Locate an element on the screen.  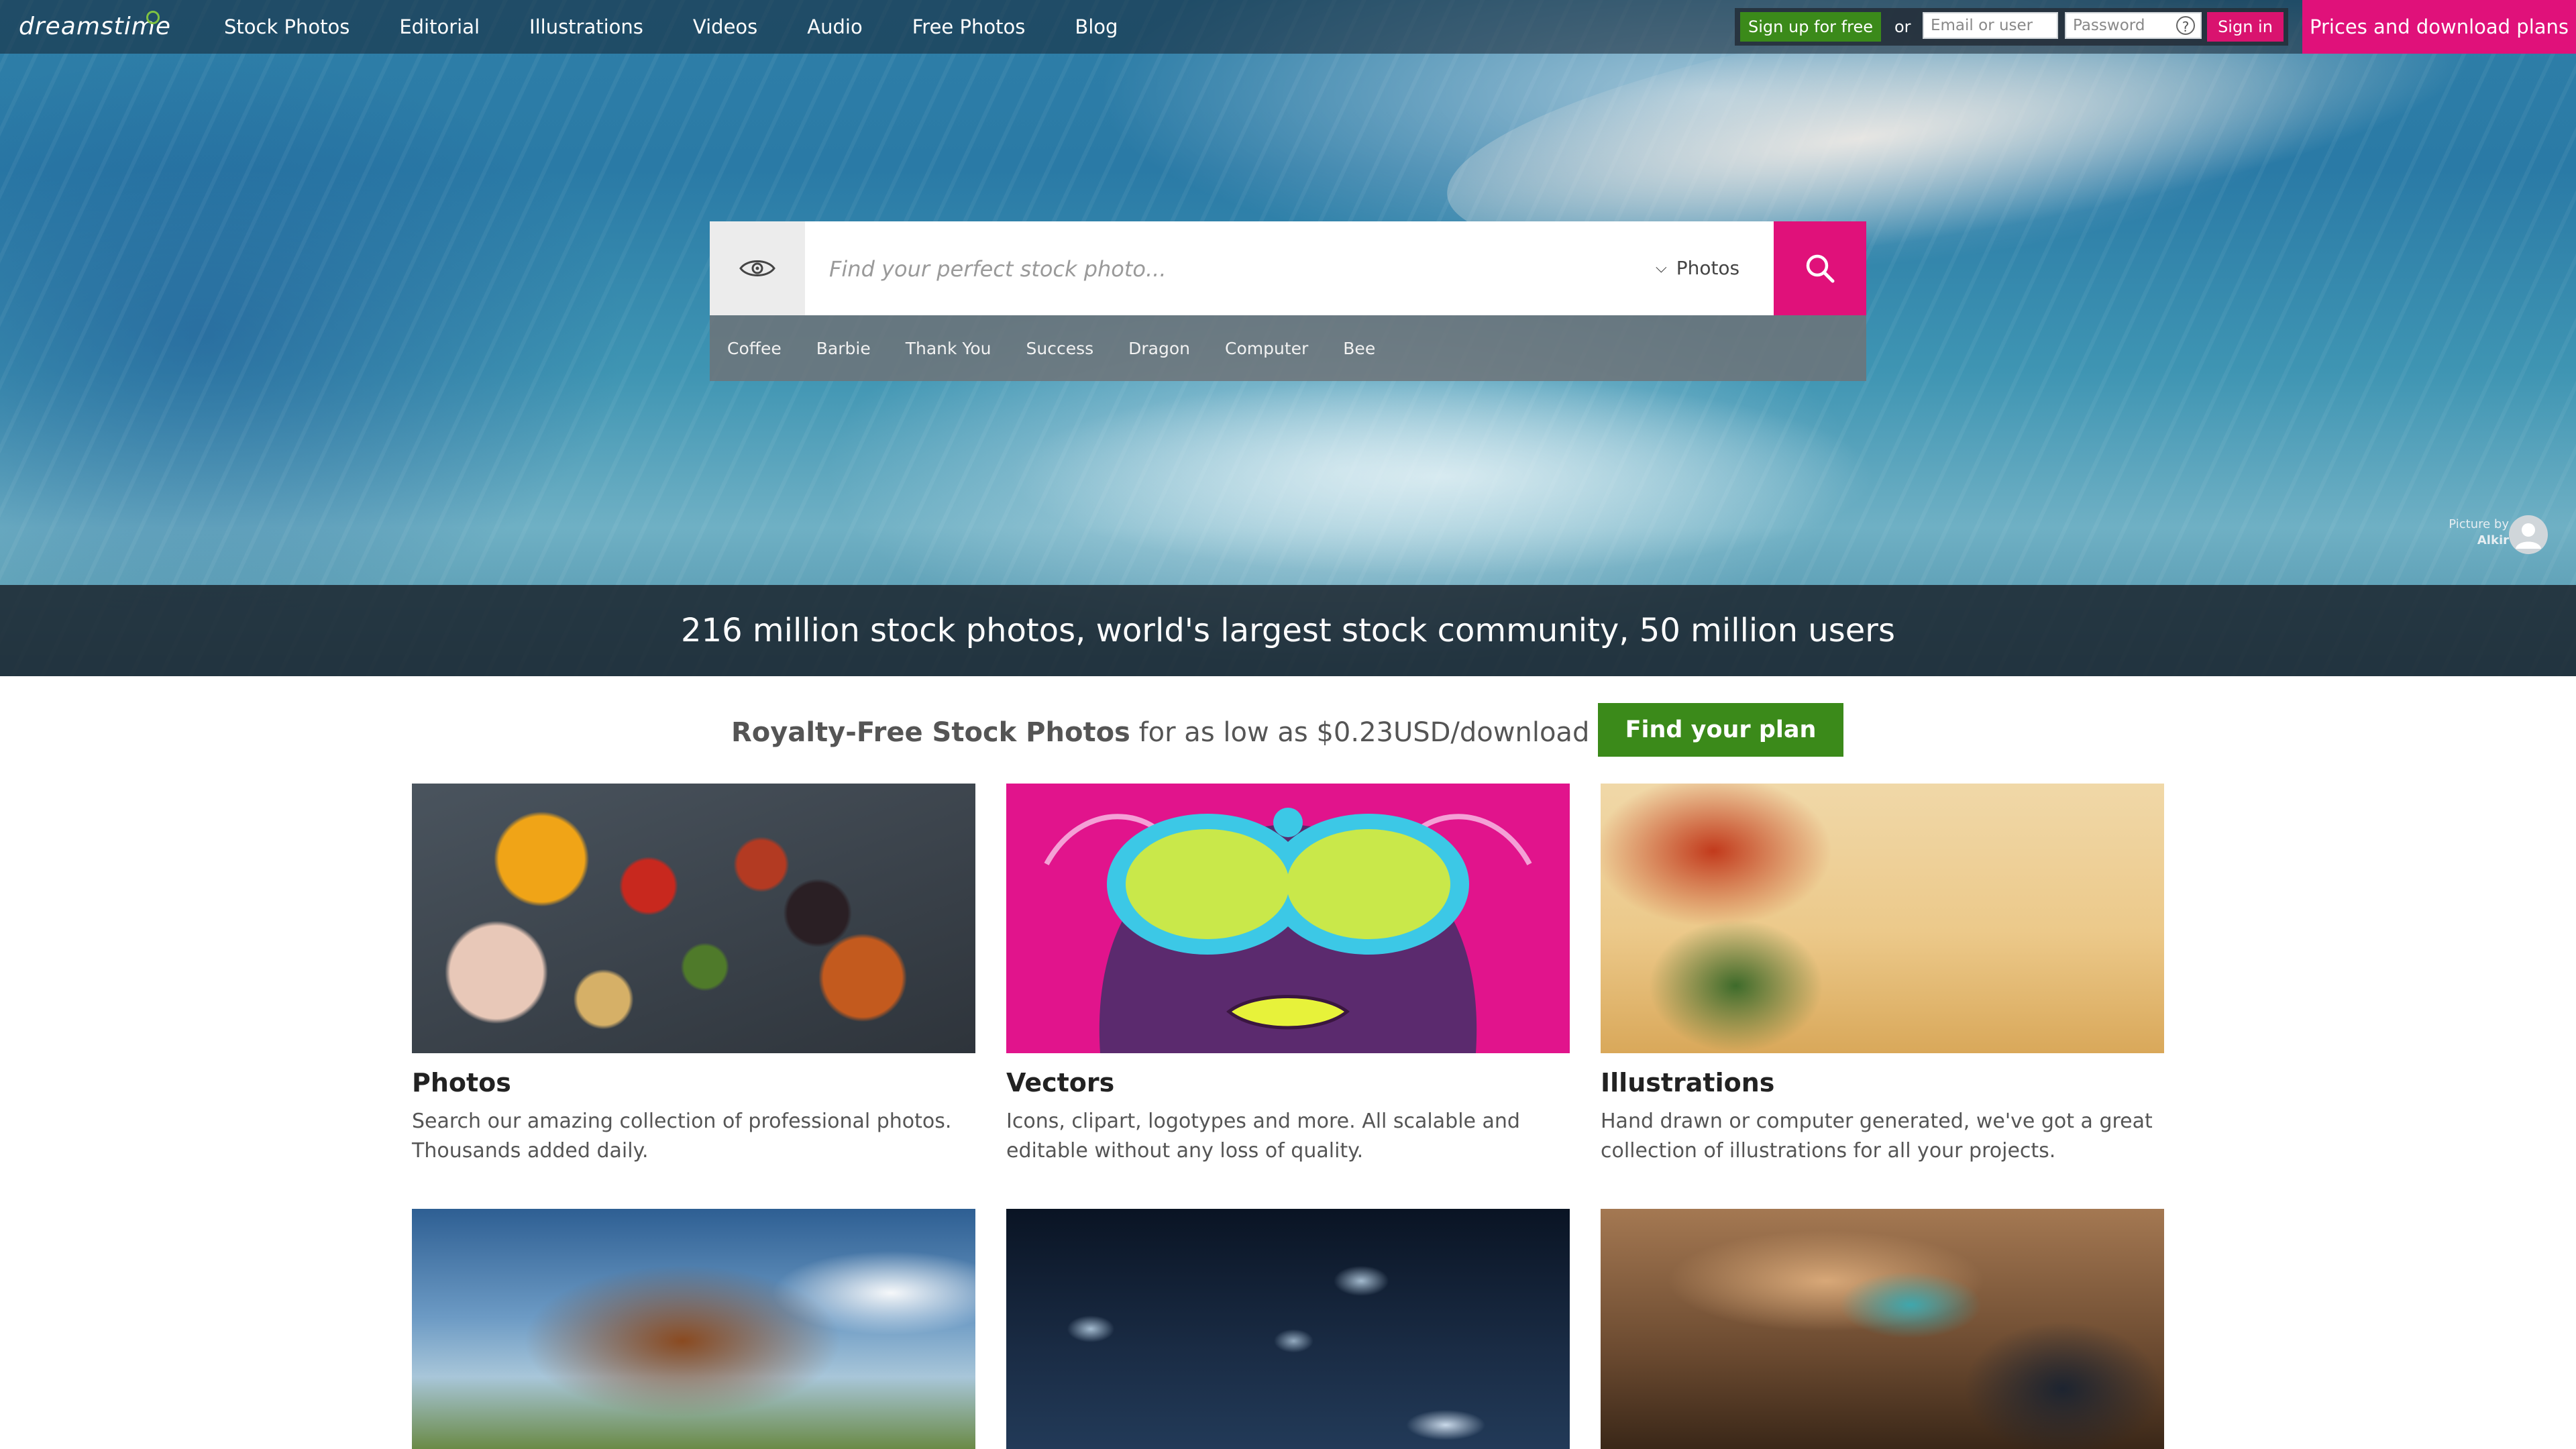
user-icon is located at coordinates (2528, 536).